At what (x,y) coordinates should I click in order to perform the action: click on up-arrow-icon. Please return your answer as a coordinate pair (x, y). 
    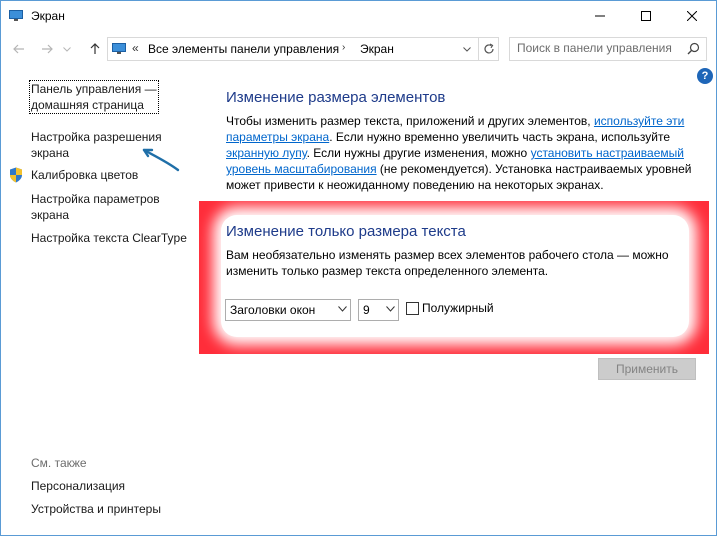
    Looking at the image, I should click on (95, 48).